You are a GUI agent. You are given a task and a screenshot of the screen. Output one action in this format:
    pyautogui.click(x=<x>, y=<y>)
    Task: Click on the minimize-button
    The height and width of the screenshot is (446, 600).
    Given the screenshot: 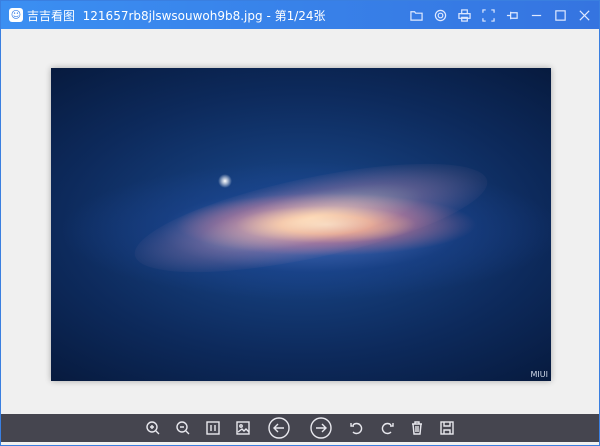 What is the action you would take?
    pyautogui.click(x=536, y=15)
    